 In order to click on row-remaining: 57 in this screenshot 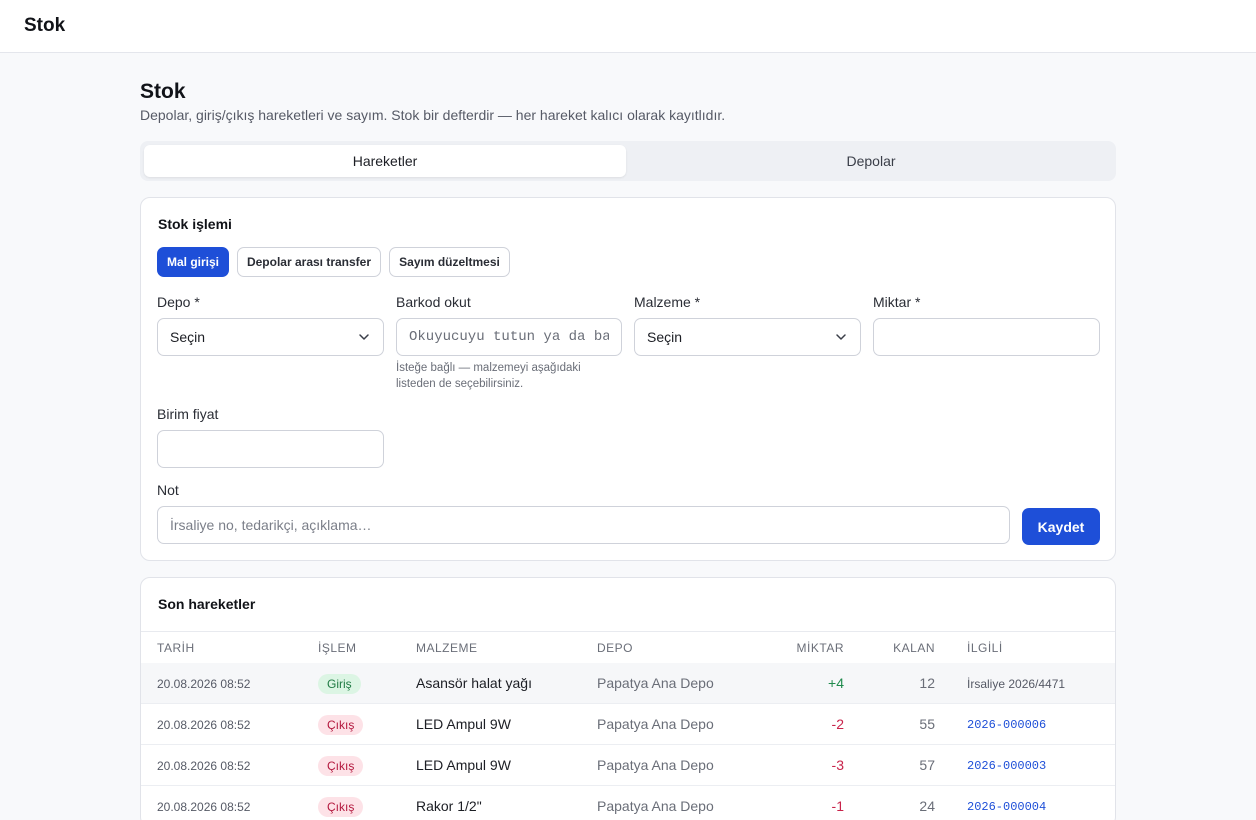, I will do `click(927, 765)`.